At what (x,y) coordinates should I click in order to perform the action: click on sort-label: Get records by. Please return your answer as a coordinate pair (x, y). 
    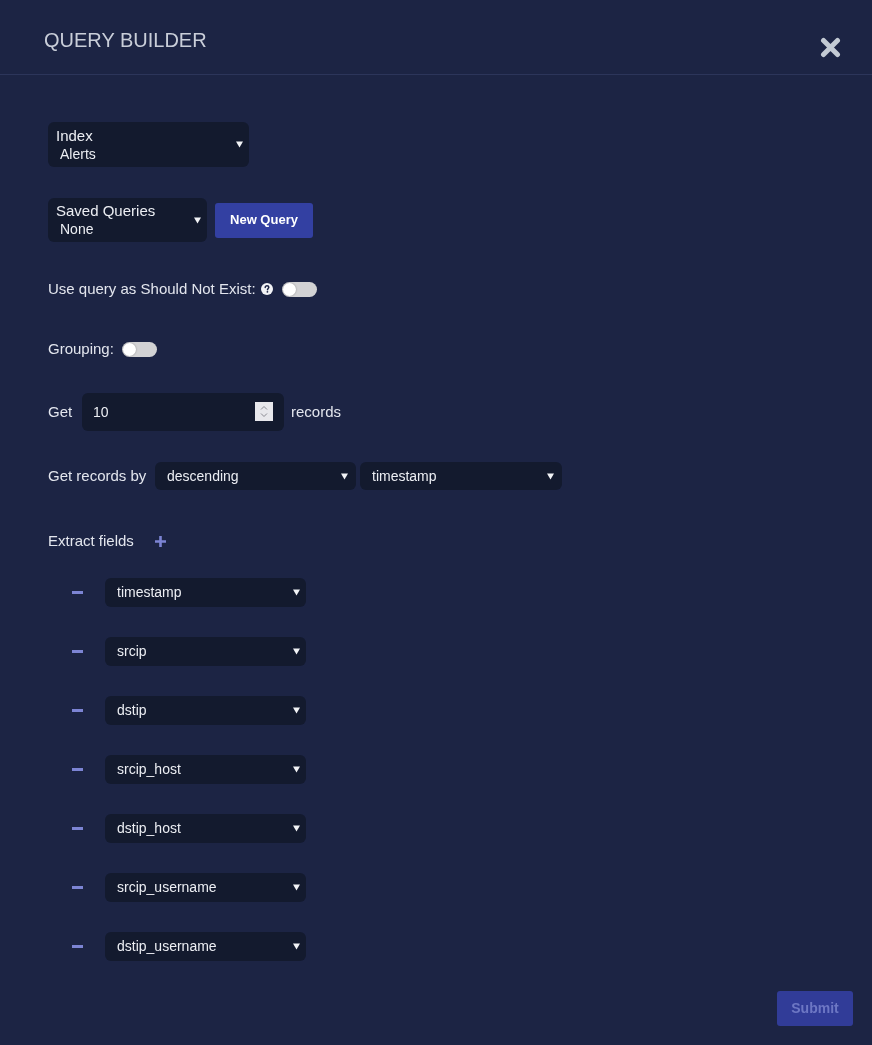
    Looking at the image, I should click on (98, 476).